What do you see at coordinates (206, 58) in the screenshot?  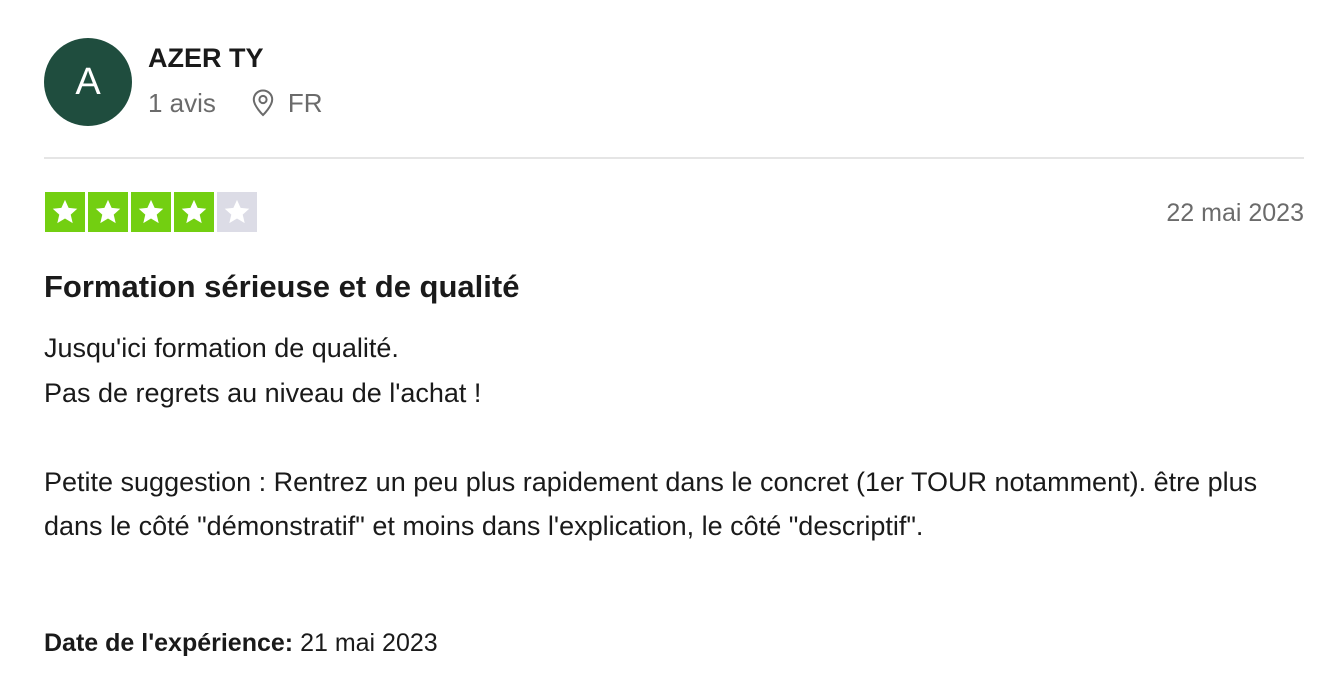 I see `consumer-name: AZER TY` at bounding box center [206, 58].